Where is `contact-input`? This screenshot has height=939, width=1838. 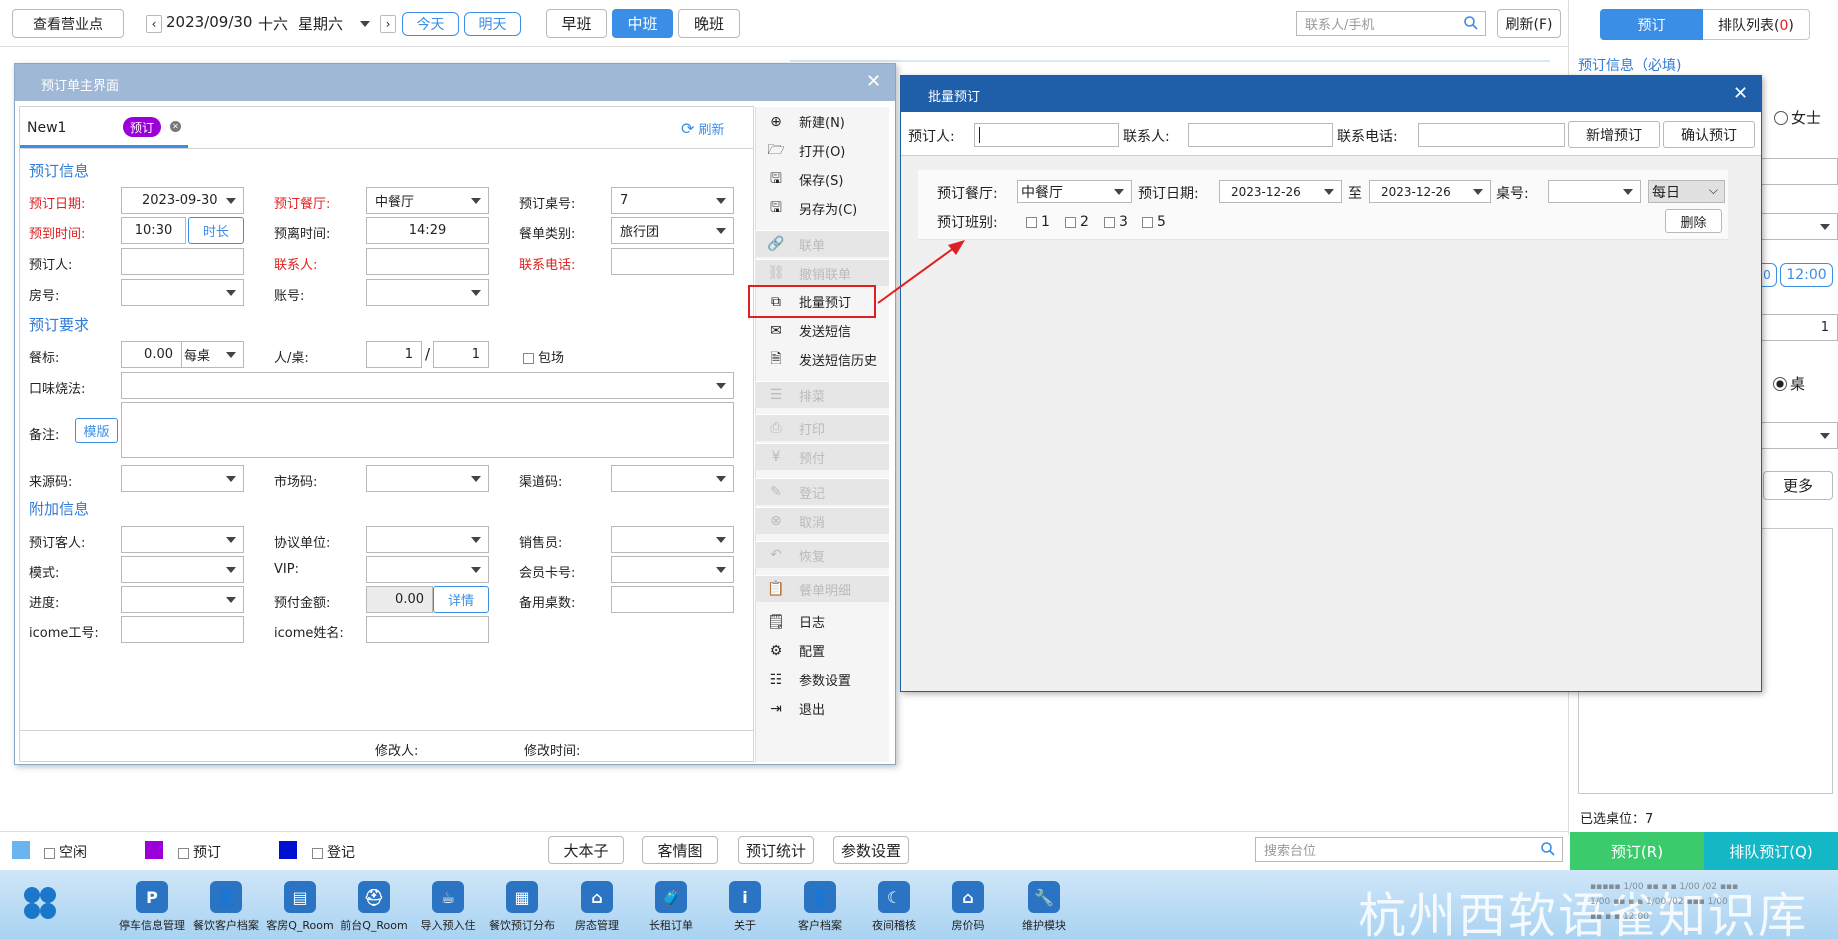 contact-input is located at coordinates (427, 261).